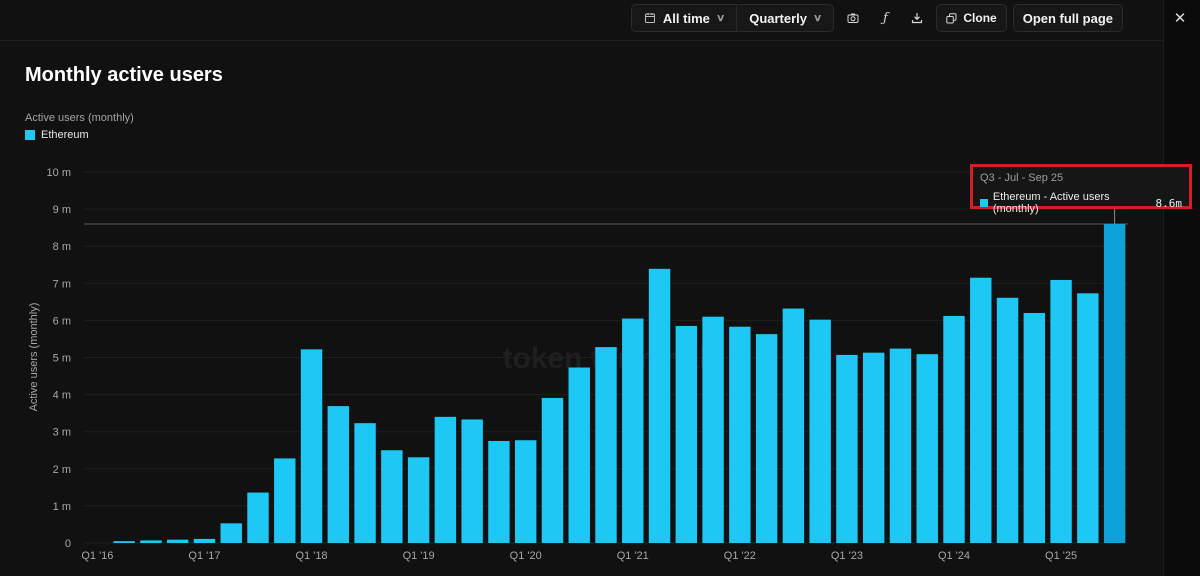 This screenshot has width=1200, height=576. I want to click on y-tick-label: 3 m, so click(62, 433).